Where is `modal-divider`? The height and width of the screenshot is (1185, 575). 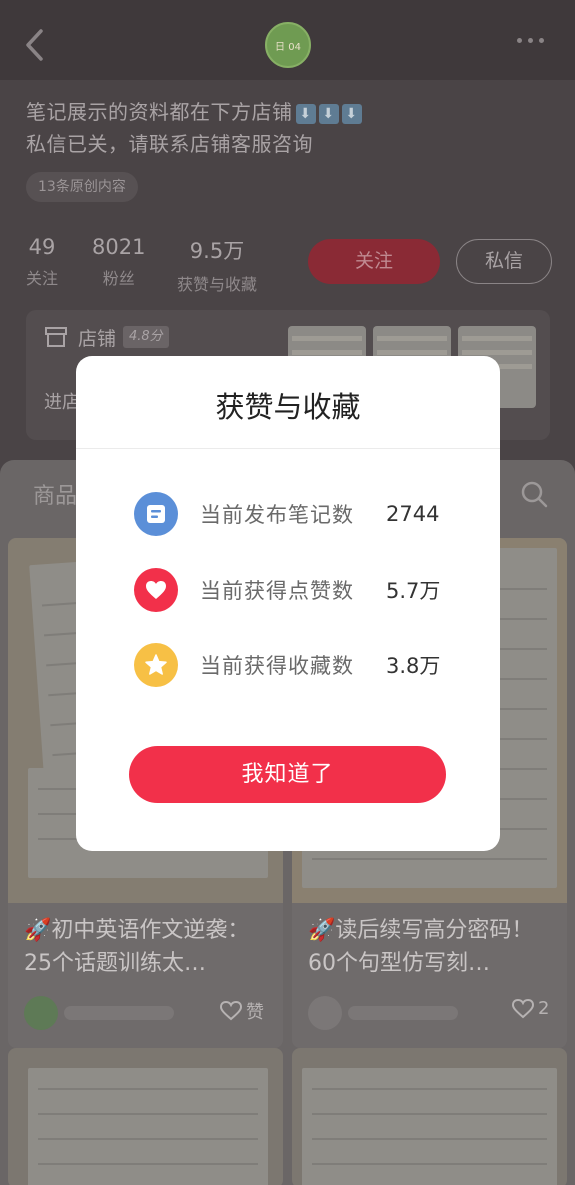
modal-divider is located at coordinates (288, 448).